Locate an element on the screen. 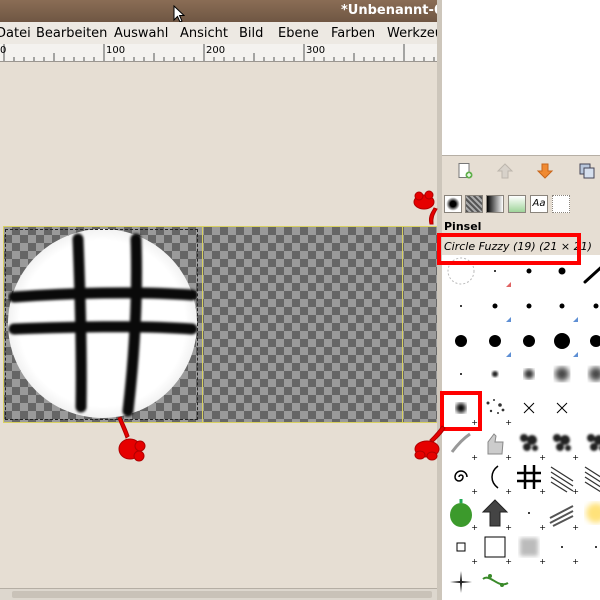 Image resolution: width=600 pixels, height=600 pixels. horizontal-scrollbar is located at coordinates (218, 594).